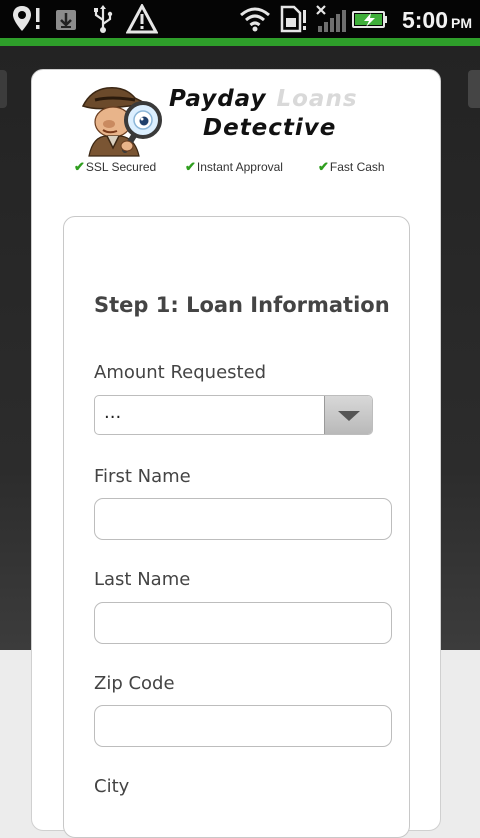  Describe the element at coordinates (134, 683) in the screenshot. I see `zip-code-label: Zip Code` at that location.